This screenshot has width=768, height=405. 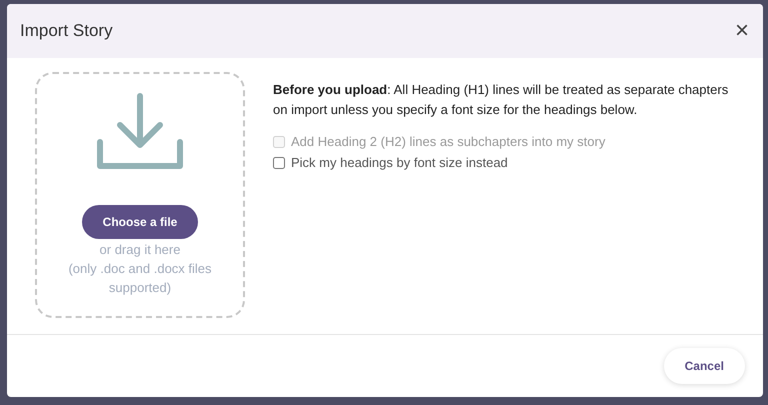 I want to click on dialog-title: Import Story, so click(x=66, y=31).